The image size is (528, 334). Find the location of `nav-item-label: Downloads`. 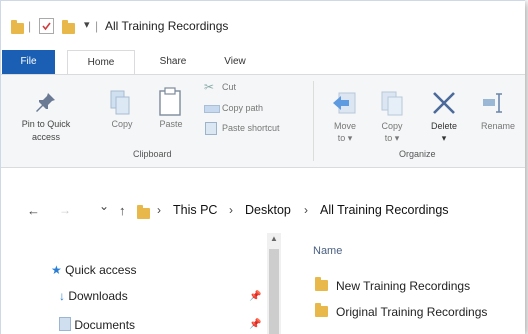

nav-item-label: Downloads is located at coordinates (98, 296).